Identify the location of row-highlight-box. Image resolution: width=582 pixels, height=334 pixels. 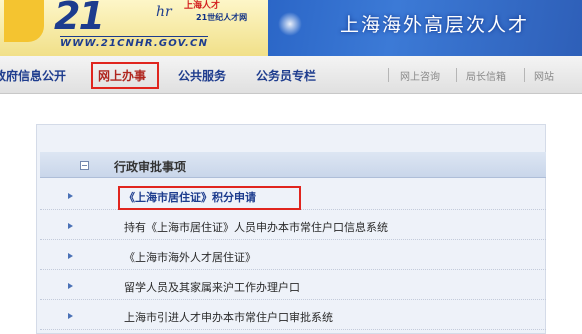
(209, 198).